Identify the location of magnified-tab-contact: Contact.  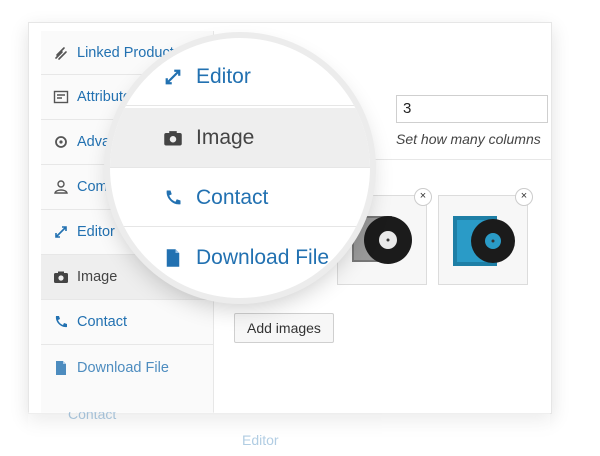
(240, 198).